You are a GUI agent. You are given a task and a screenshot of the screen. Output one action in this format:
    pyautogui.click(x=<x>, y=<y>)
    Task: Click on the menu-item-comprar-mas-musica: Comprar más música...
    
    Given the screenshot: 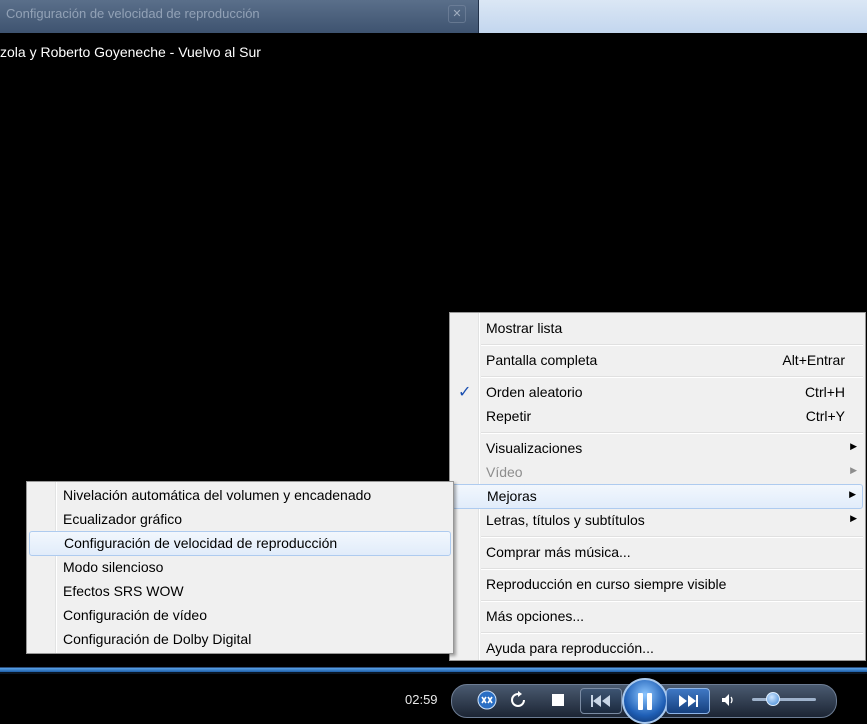 What is the action you would take?
    pyautogui.click(x=657, y=552)
    